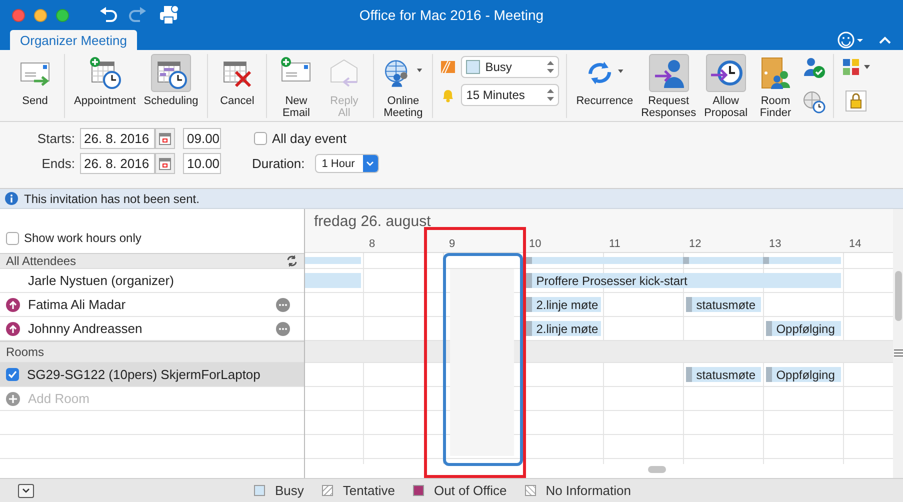  What do you see at coordinates (13, 399) in the screenshot?
I see `add-icon` at bounding box center [13, 399].